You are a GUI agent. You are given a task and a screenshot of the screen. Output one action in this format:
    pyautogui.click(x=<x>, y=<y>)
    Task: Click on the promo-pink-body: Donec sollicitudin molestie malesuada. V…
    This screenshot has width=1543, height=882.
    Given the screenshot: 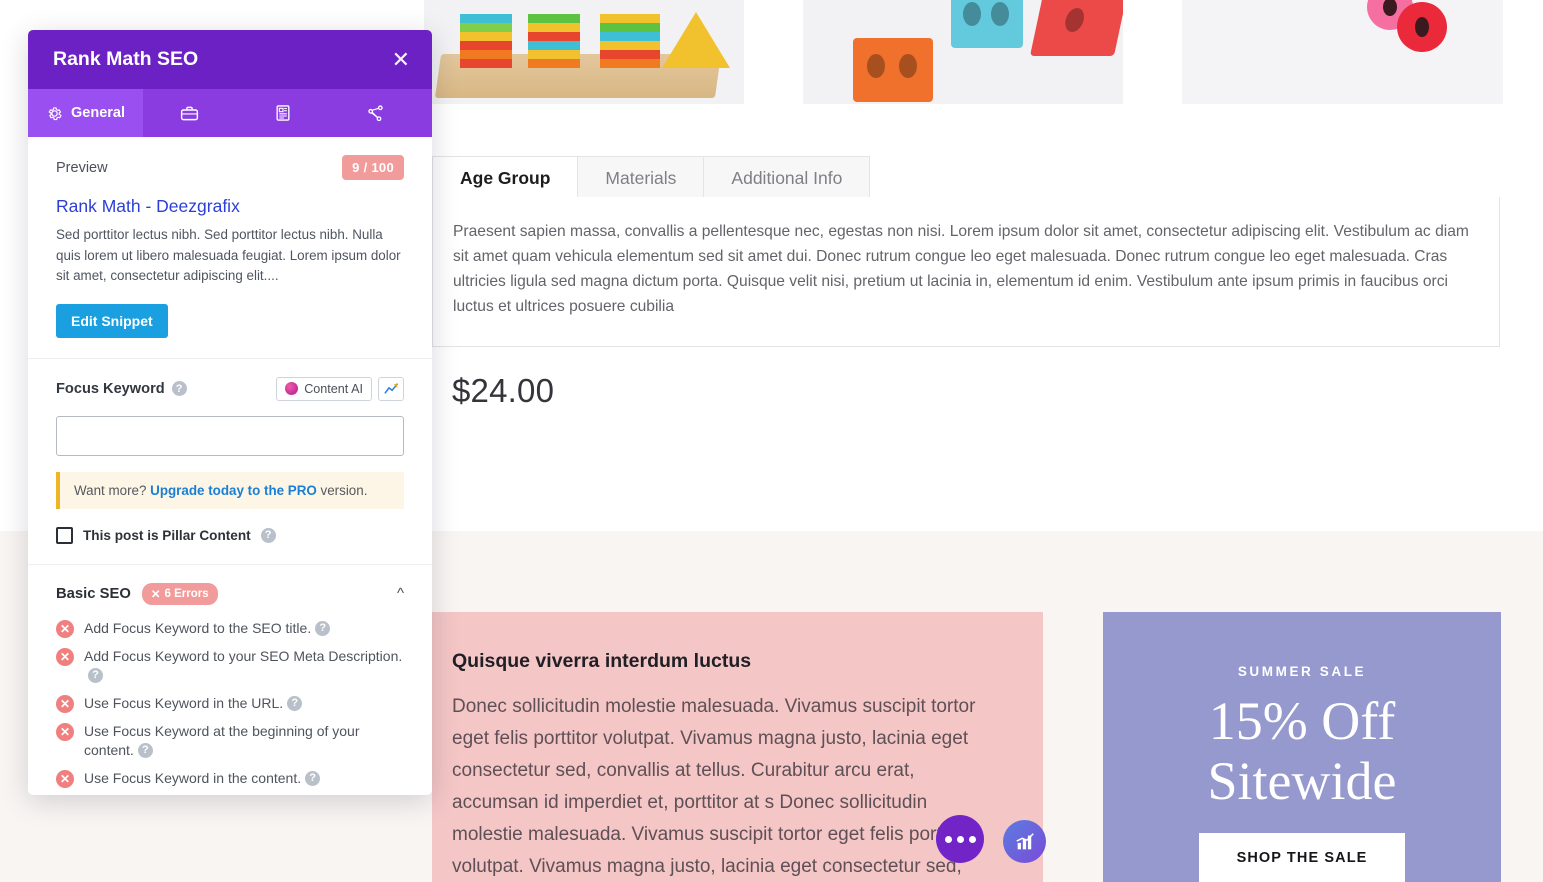 What is the action you would take?
    pyautogui.click(x=714, y=786)
    